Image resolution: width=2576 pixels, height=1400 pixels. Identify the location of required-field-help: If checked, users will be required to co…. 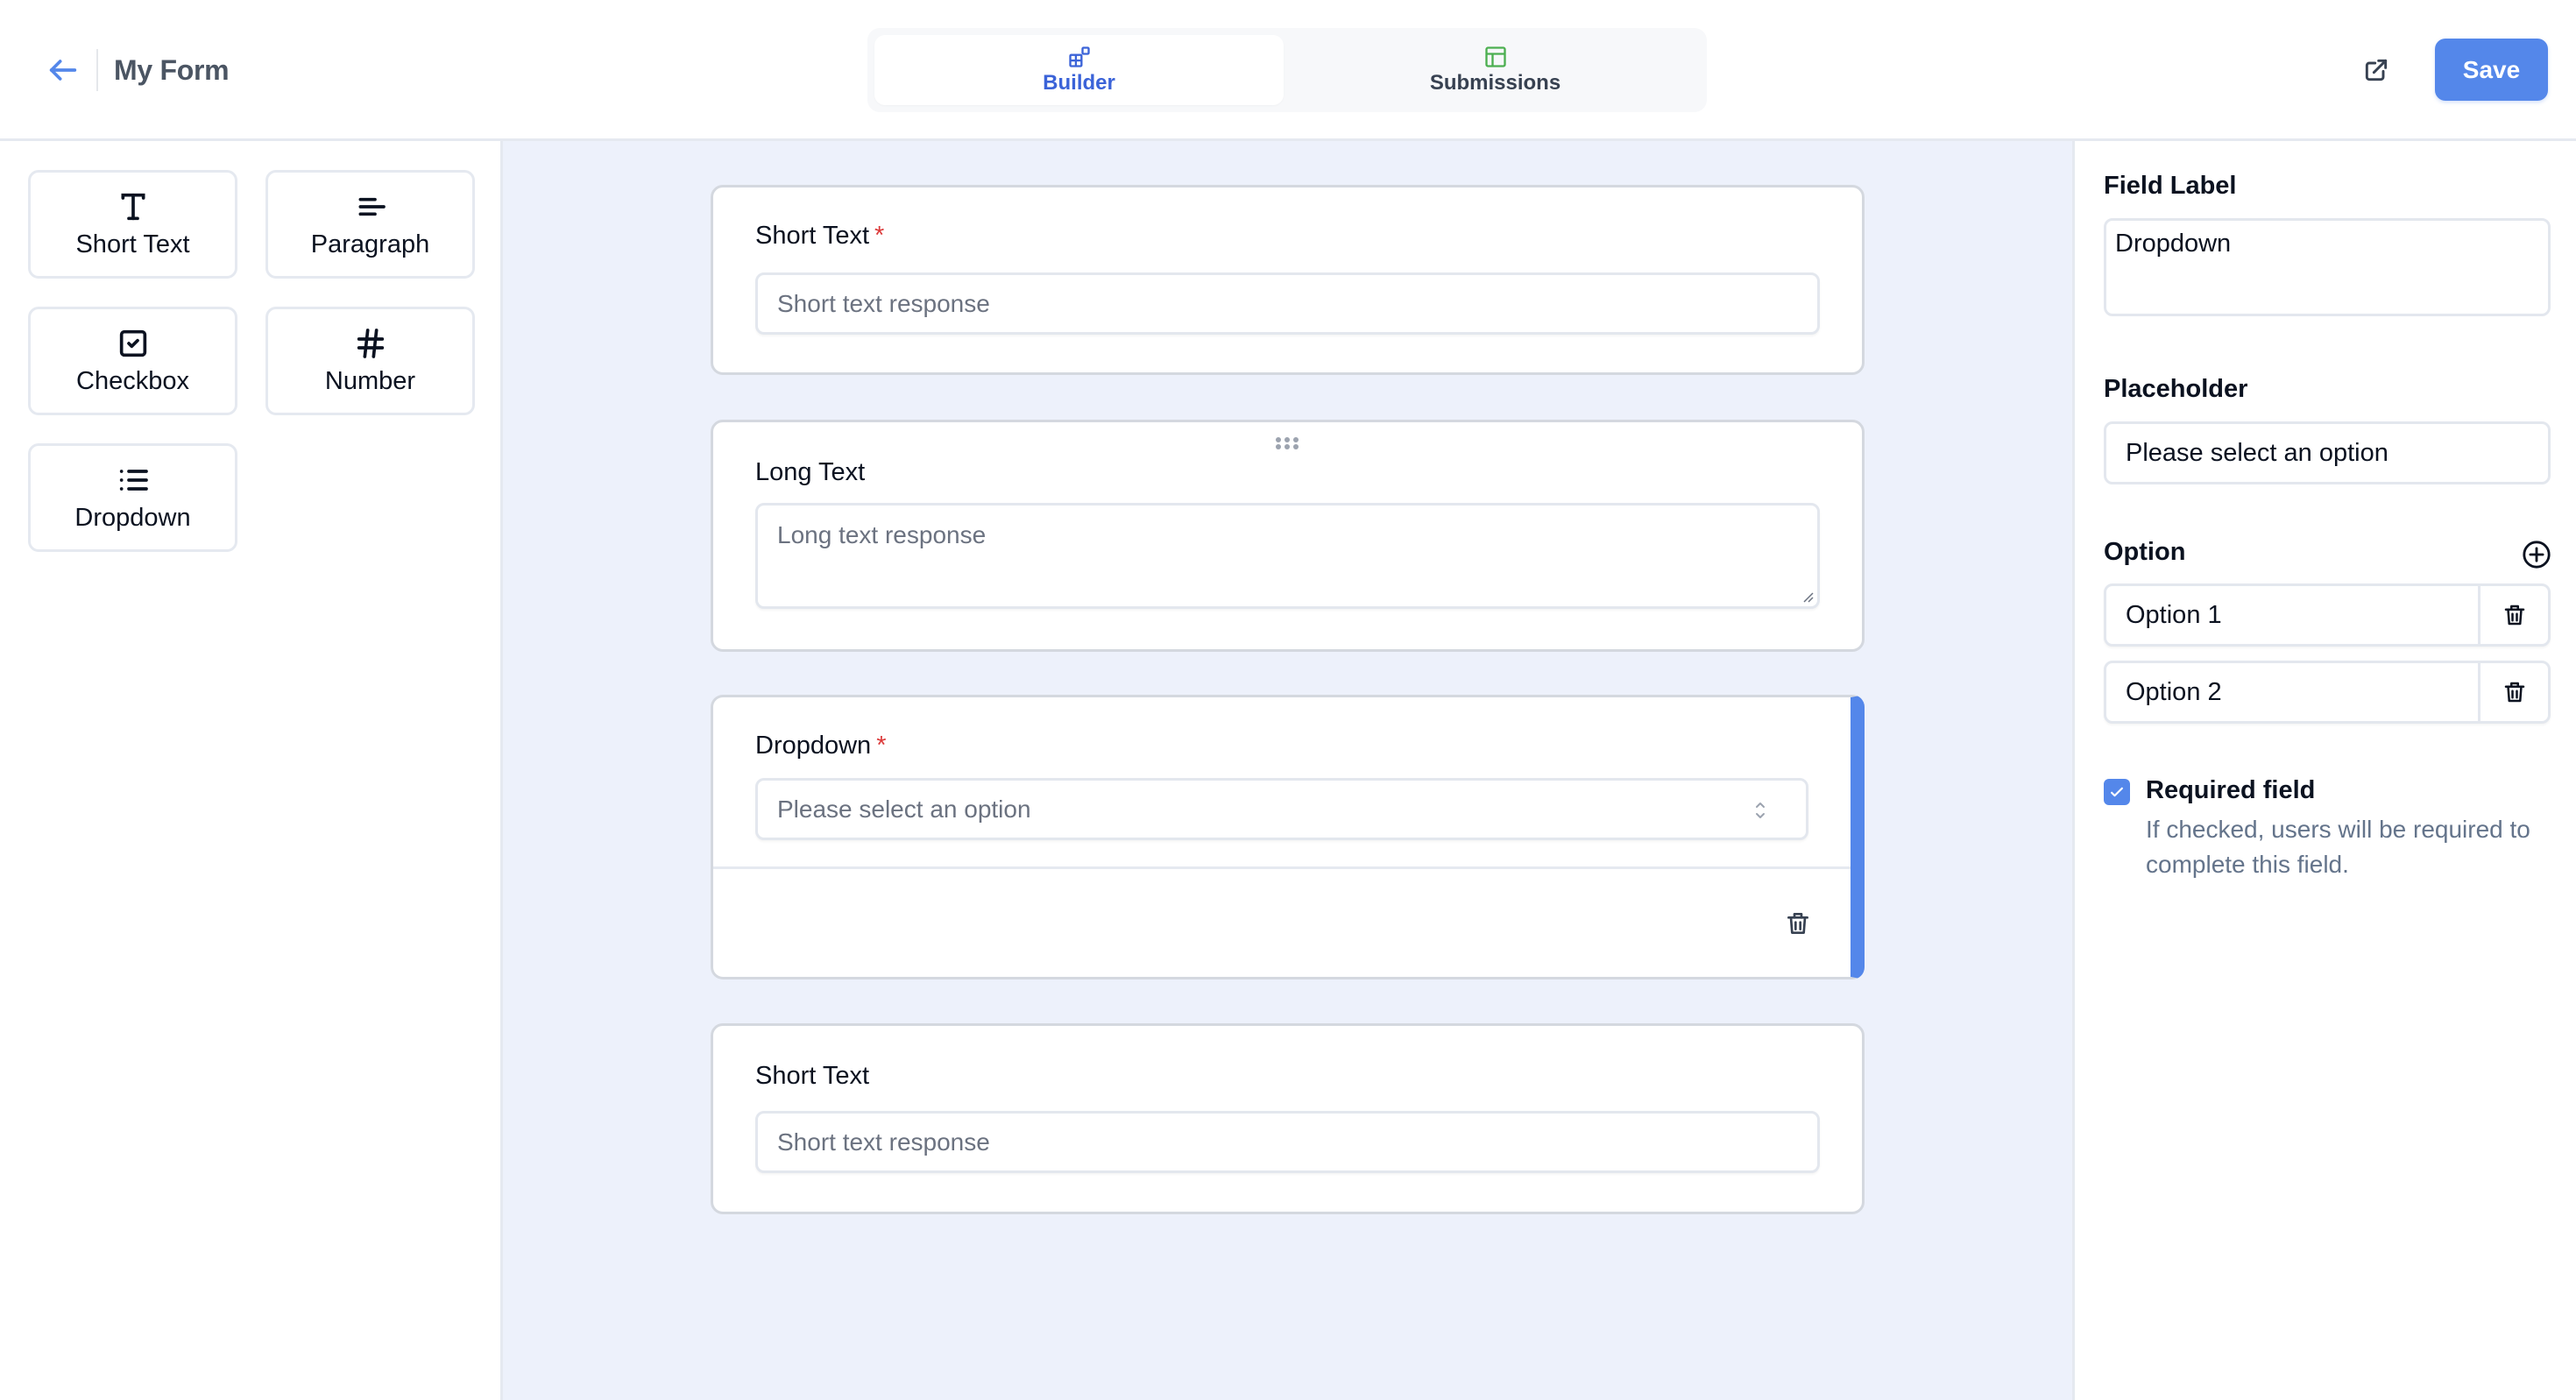
(2338, 847).